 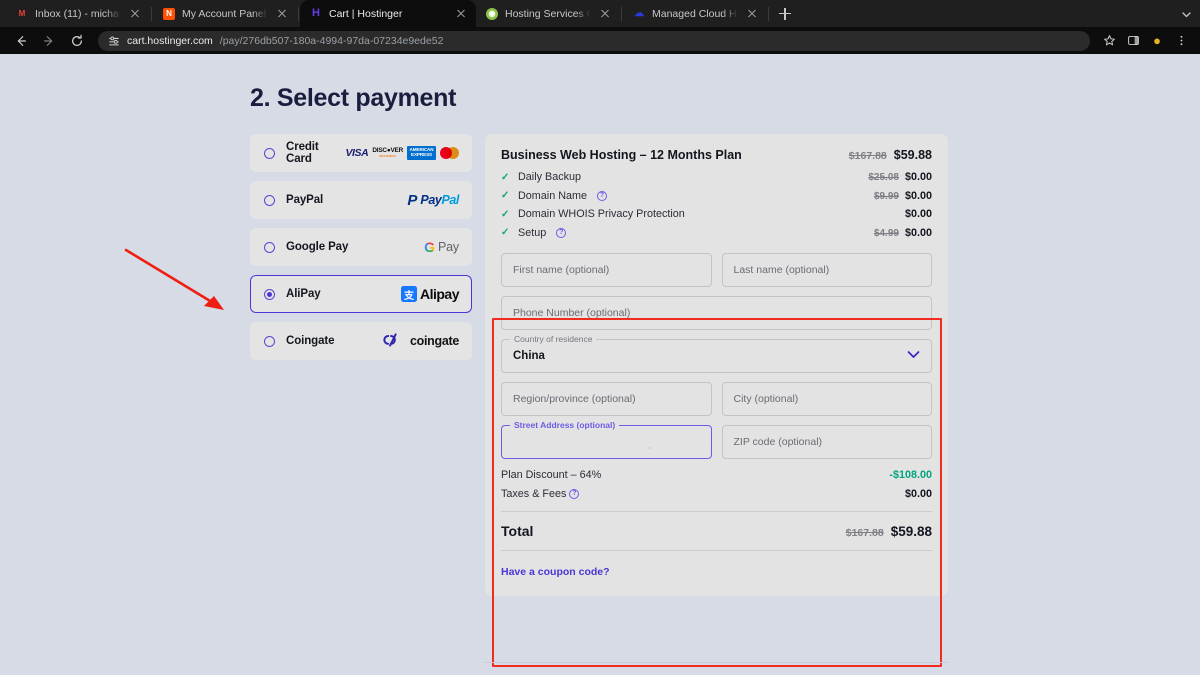 What do you see at coordinates (867, 156) in the screenshot?
I see `plan-old-price: $167.88` at bounding box center [867, 156].